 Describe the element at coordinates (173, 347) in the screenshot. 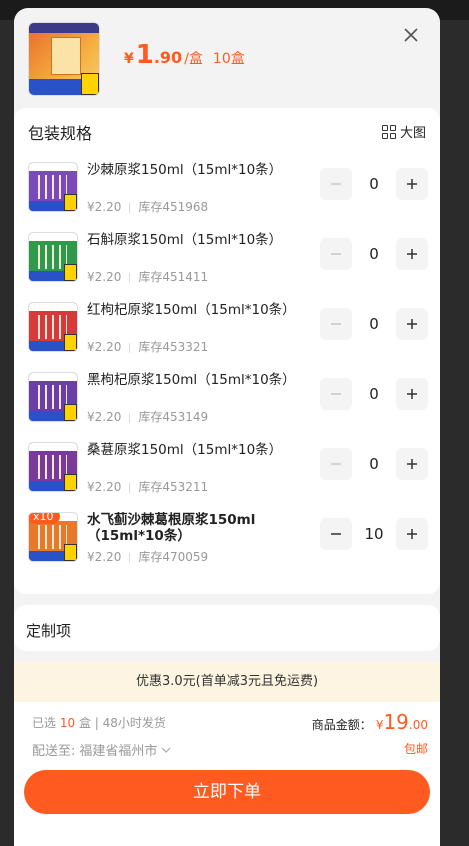

I see `sku-stock: 库存453321` at that location.